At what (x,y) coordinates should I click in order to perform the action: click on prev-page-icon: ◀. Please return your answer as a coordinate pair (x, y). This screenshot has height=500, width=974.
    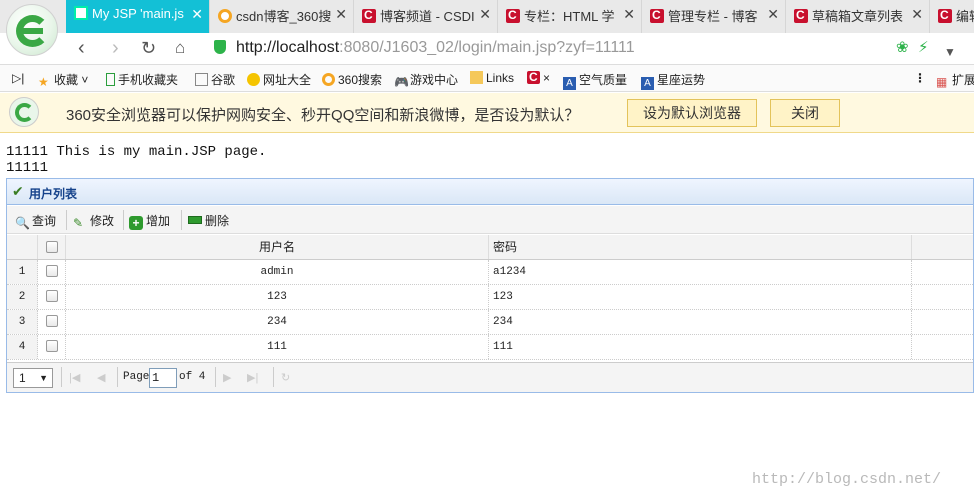
    Looking at the image, I should click on (101, 377).